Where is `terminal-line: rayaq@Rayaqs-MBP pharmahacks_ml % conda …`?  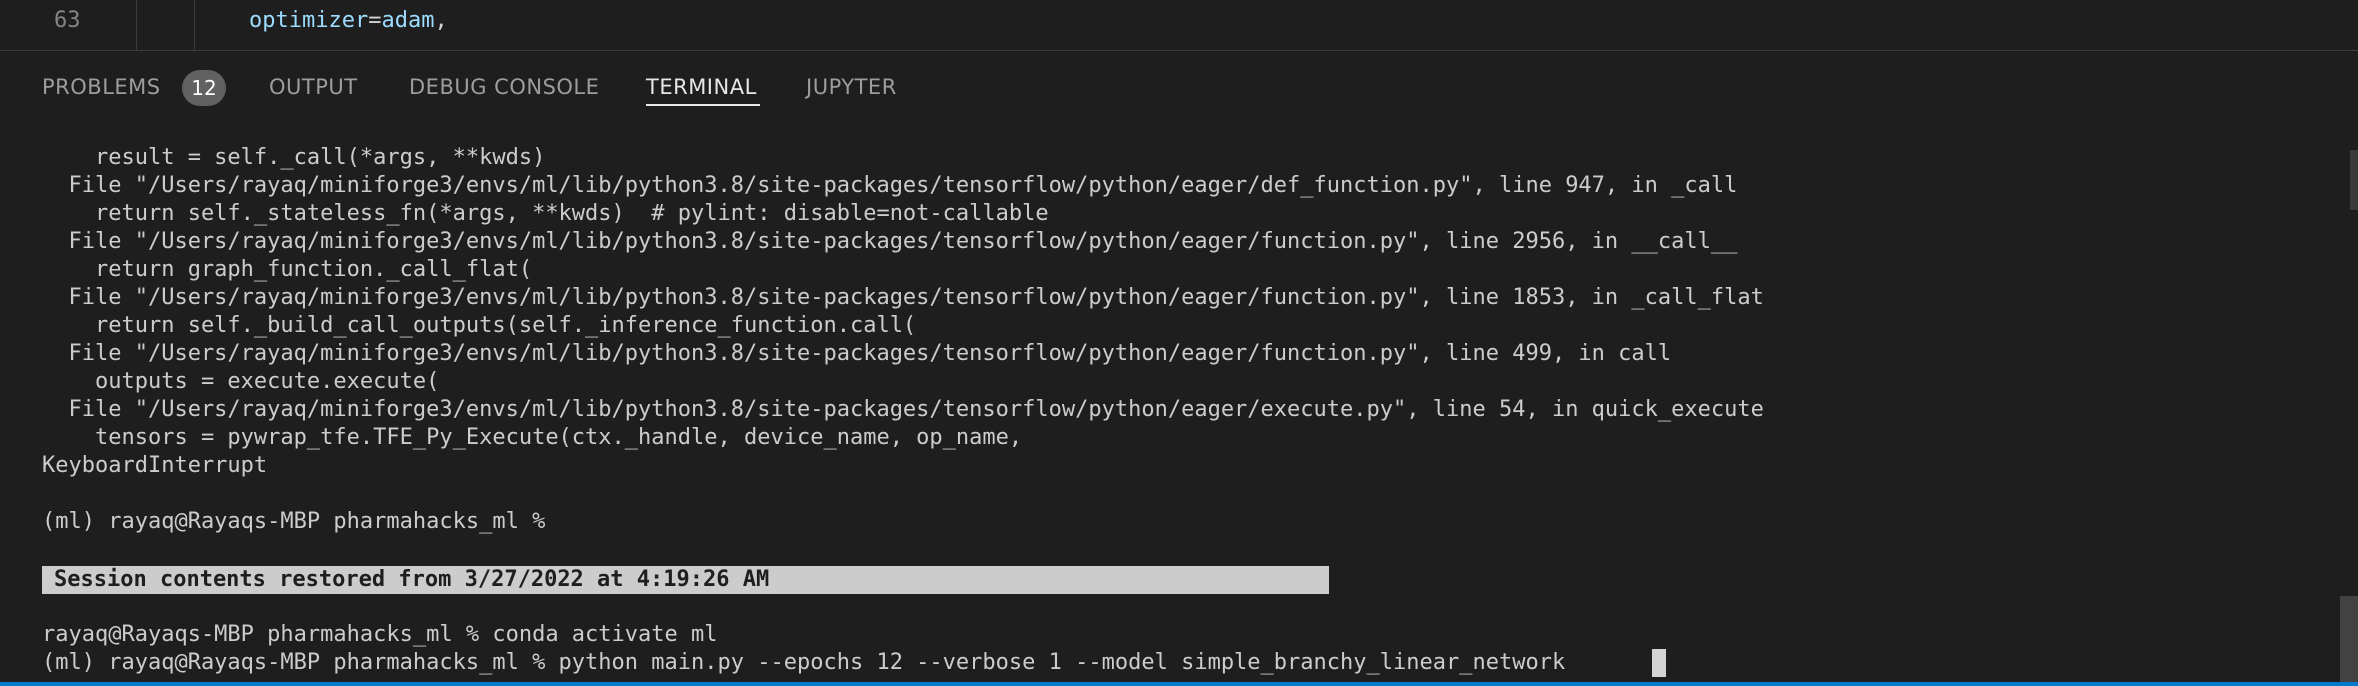 terminal-line: rayaq@Rayaqs-MBP pharmahacks_ml % conda … is located at coordinates (380, 634).